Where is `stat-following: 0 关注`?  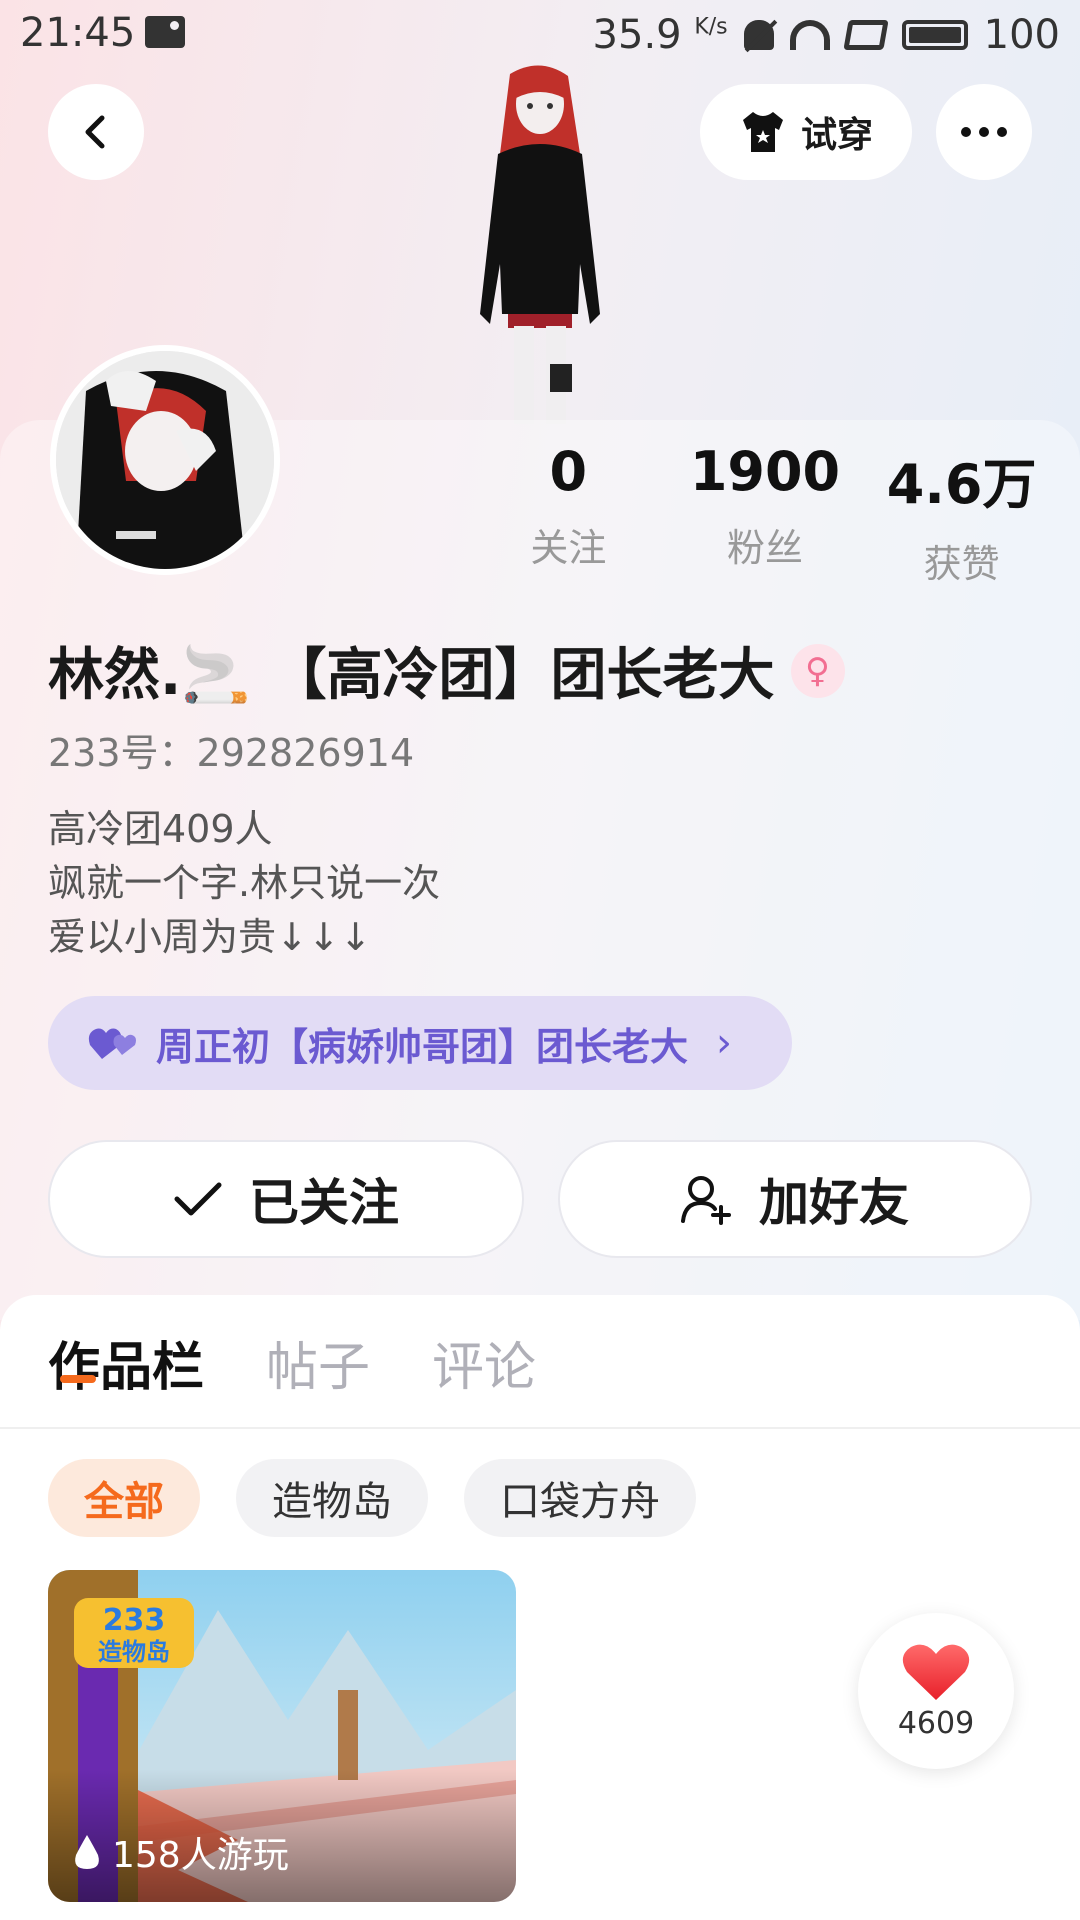
stat-following: 0 关注 is located at coordinates (568, 514).